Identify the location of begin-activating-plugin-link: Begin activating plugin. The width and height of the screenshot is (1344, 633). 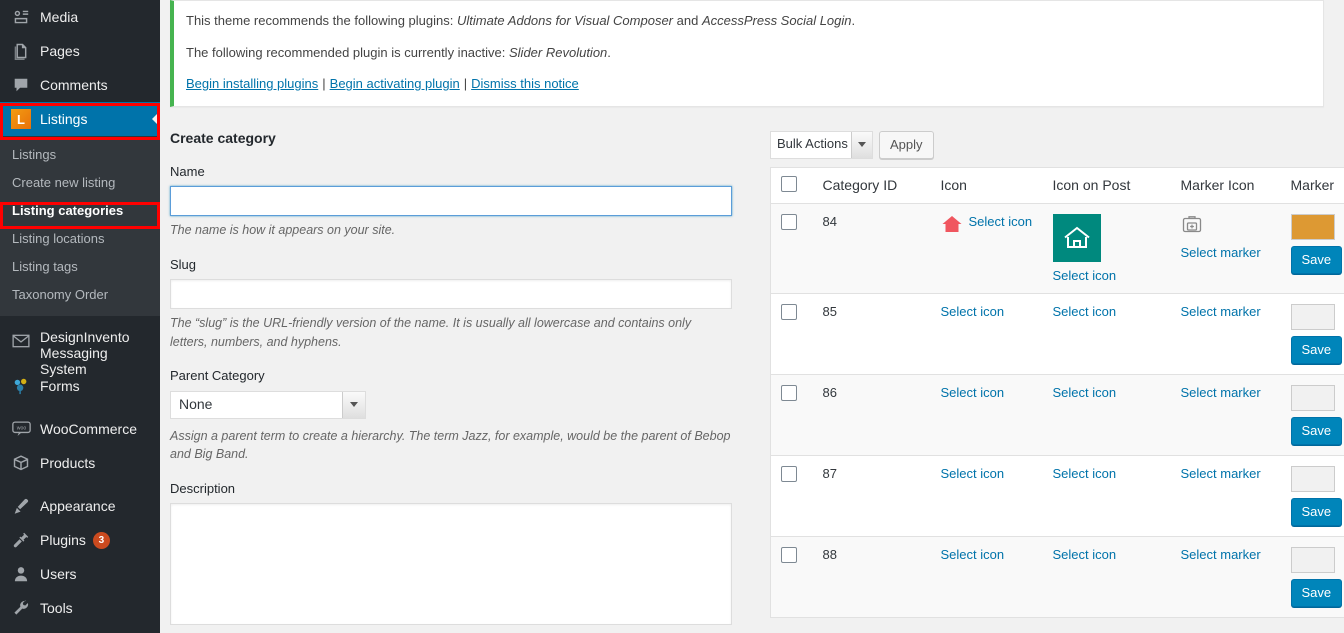
(395, 83).